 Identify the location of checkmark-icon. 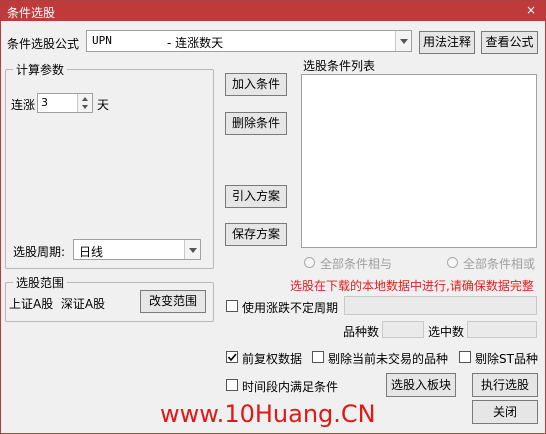
(232, 357).